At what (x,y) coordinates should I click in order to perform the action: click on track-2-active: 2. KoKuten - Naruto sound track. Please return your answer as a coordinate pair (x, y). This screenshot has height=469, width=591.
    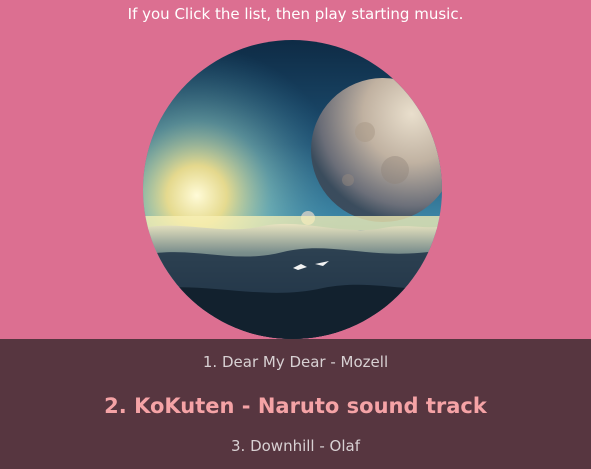
    Looking at the image, I should click on (295, 406).